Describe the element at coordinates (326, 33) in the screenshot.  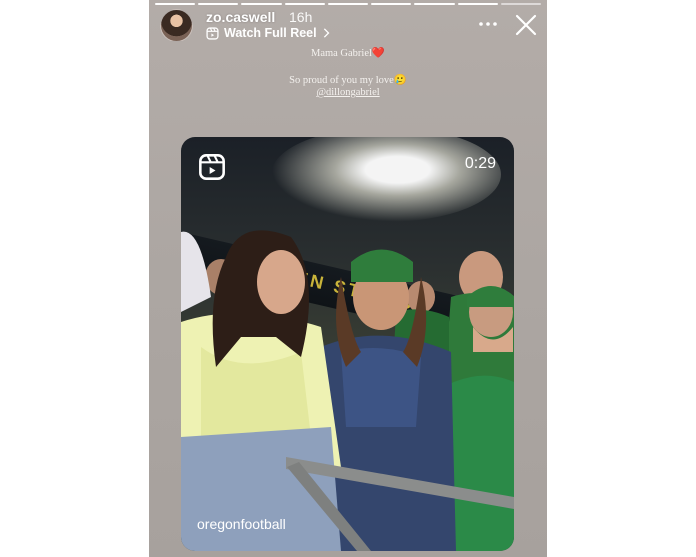
I see `chevron-right-icon` at that location.